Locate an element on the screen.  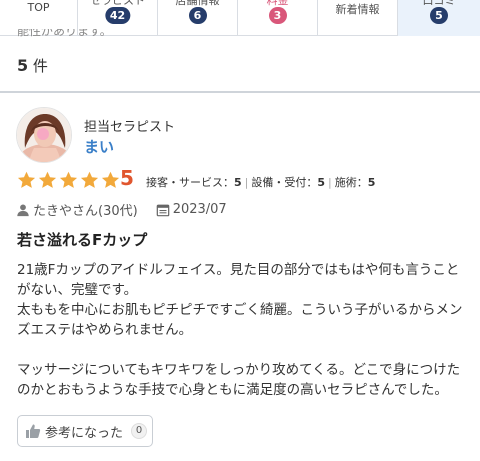
notice-text-partial: 能性があります。 is located at coordinates (64, 33).